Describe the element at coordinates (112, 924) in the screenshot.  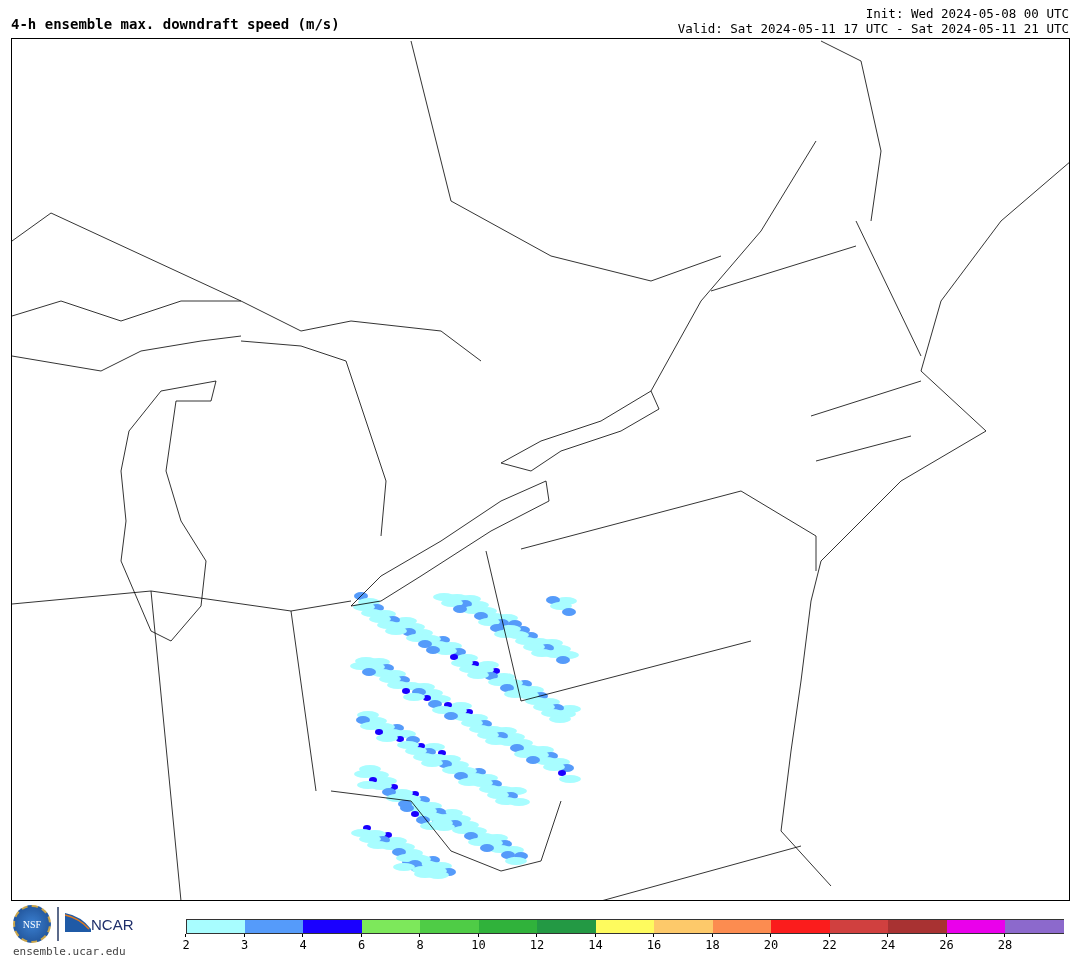
I see `ncar-logo: NCAR` at that location.